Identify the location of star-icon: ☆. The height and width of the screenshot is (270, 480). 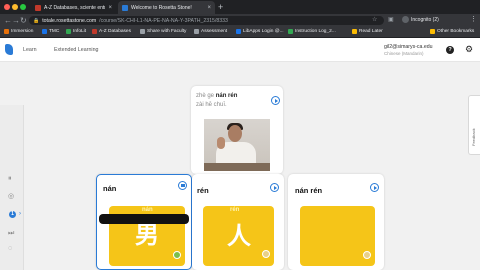
(374, 19).